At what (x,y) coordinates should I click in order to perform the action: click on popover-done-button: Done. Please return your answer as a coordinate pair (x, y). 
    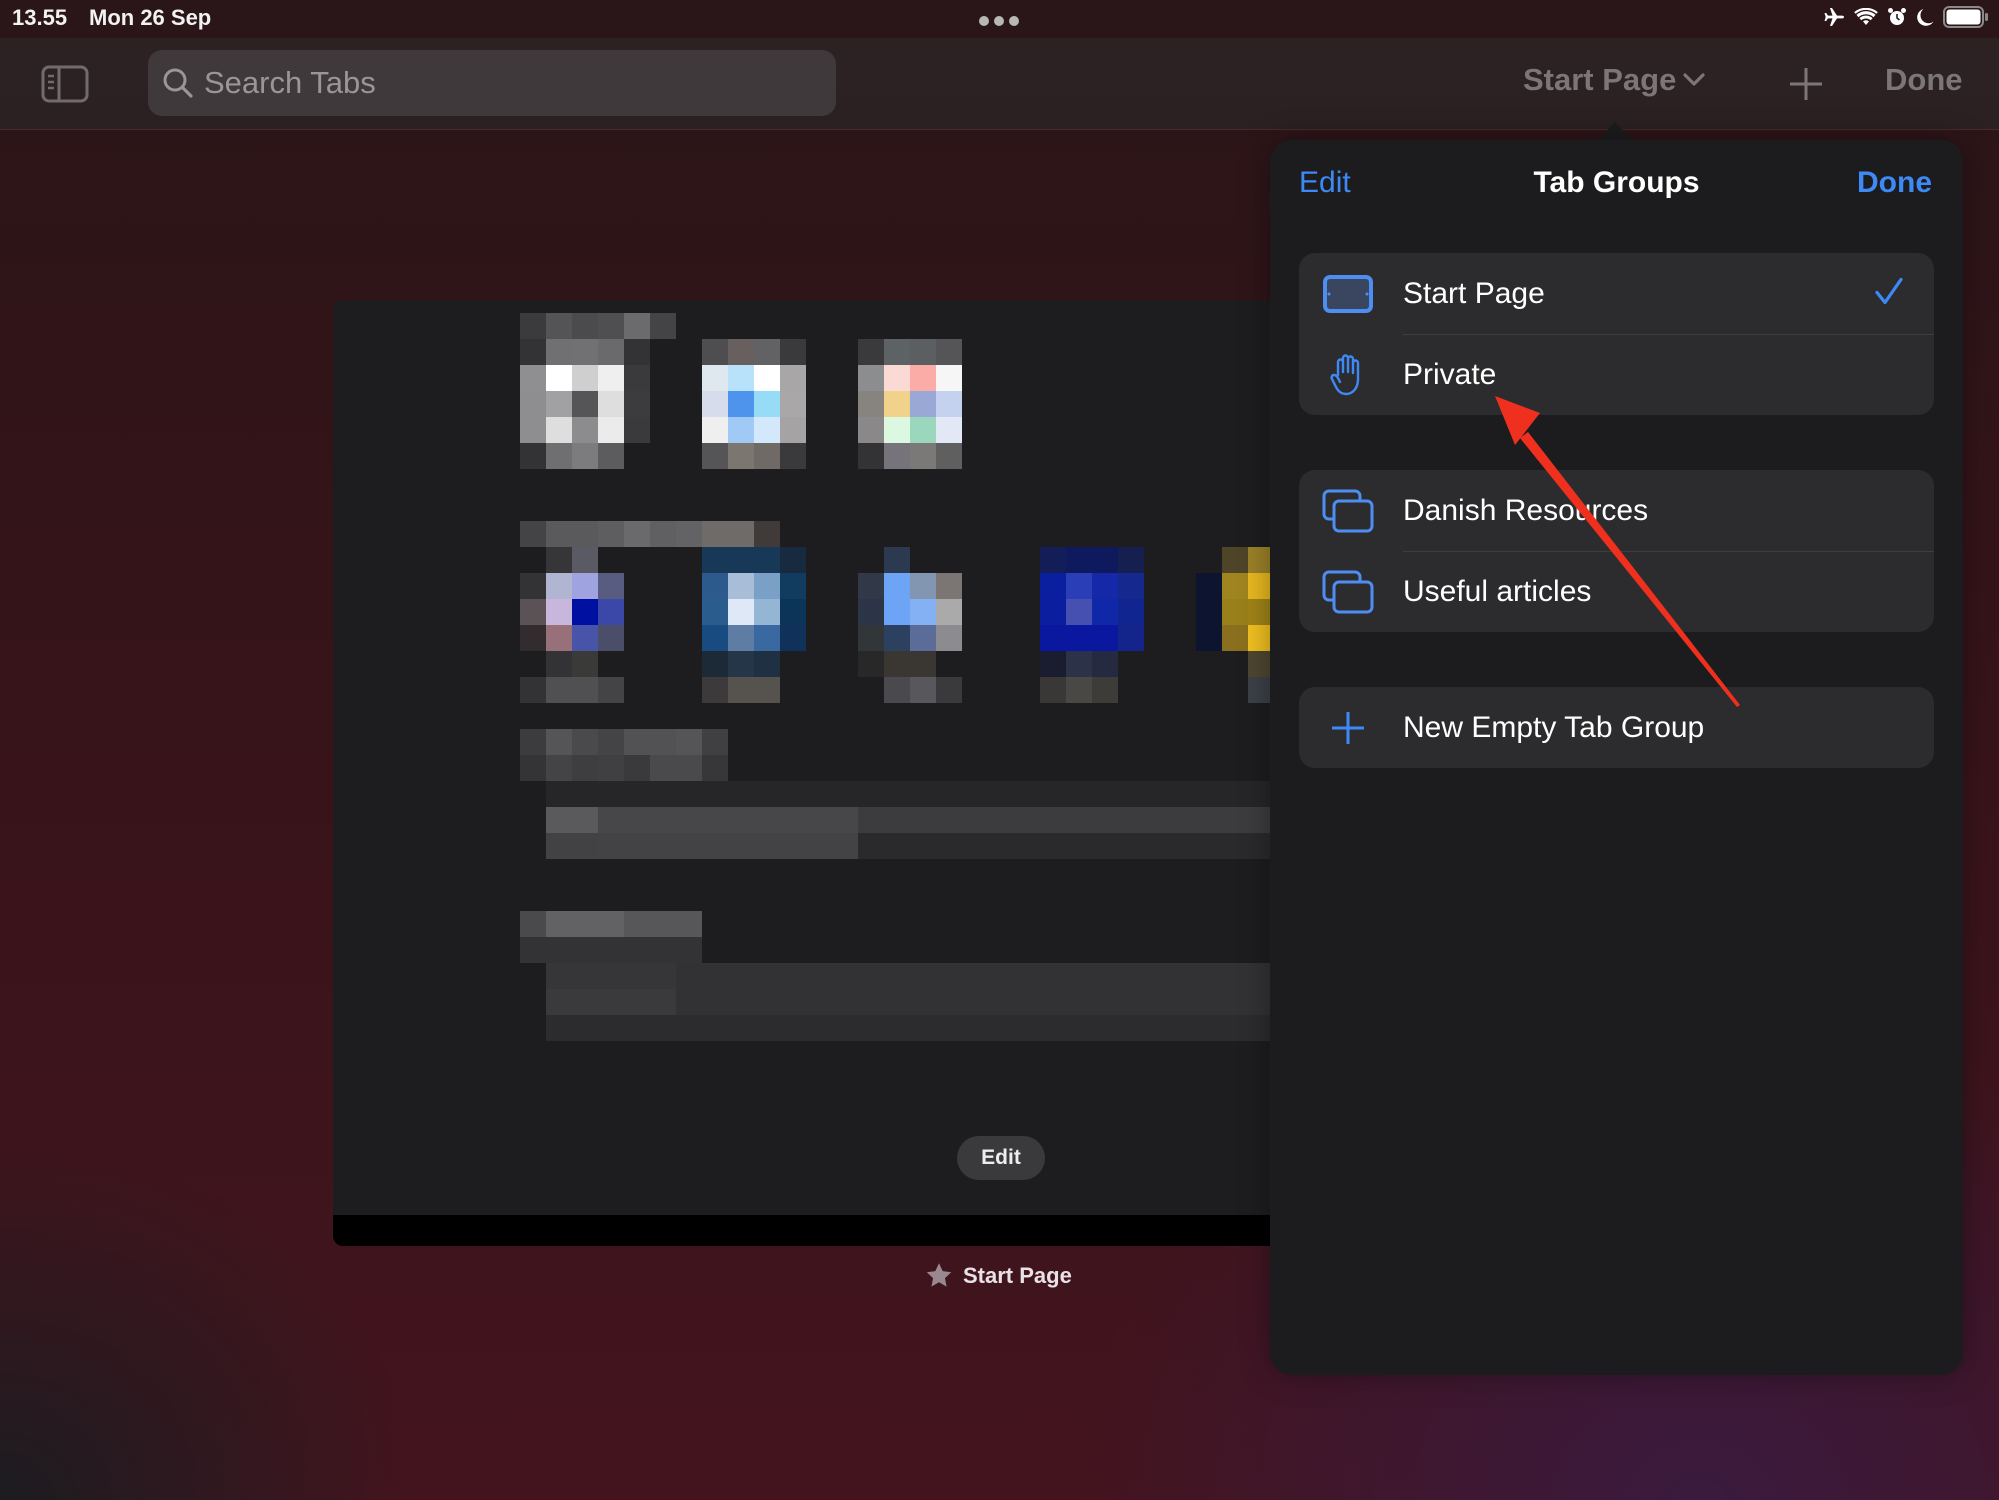
    Looking at the image, I should click on (1894, 183).